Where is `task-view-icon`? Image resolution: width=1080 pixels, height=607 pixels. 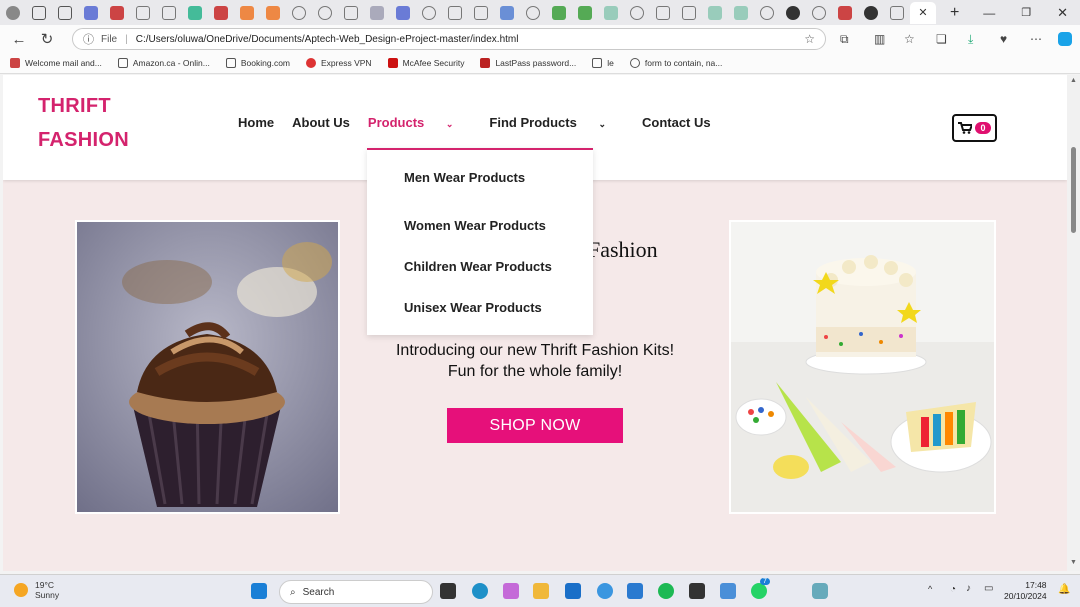
task-view-icon is located at coordinates (448, 591).